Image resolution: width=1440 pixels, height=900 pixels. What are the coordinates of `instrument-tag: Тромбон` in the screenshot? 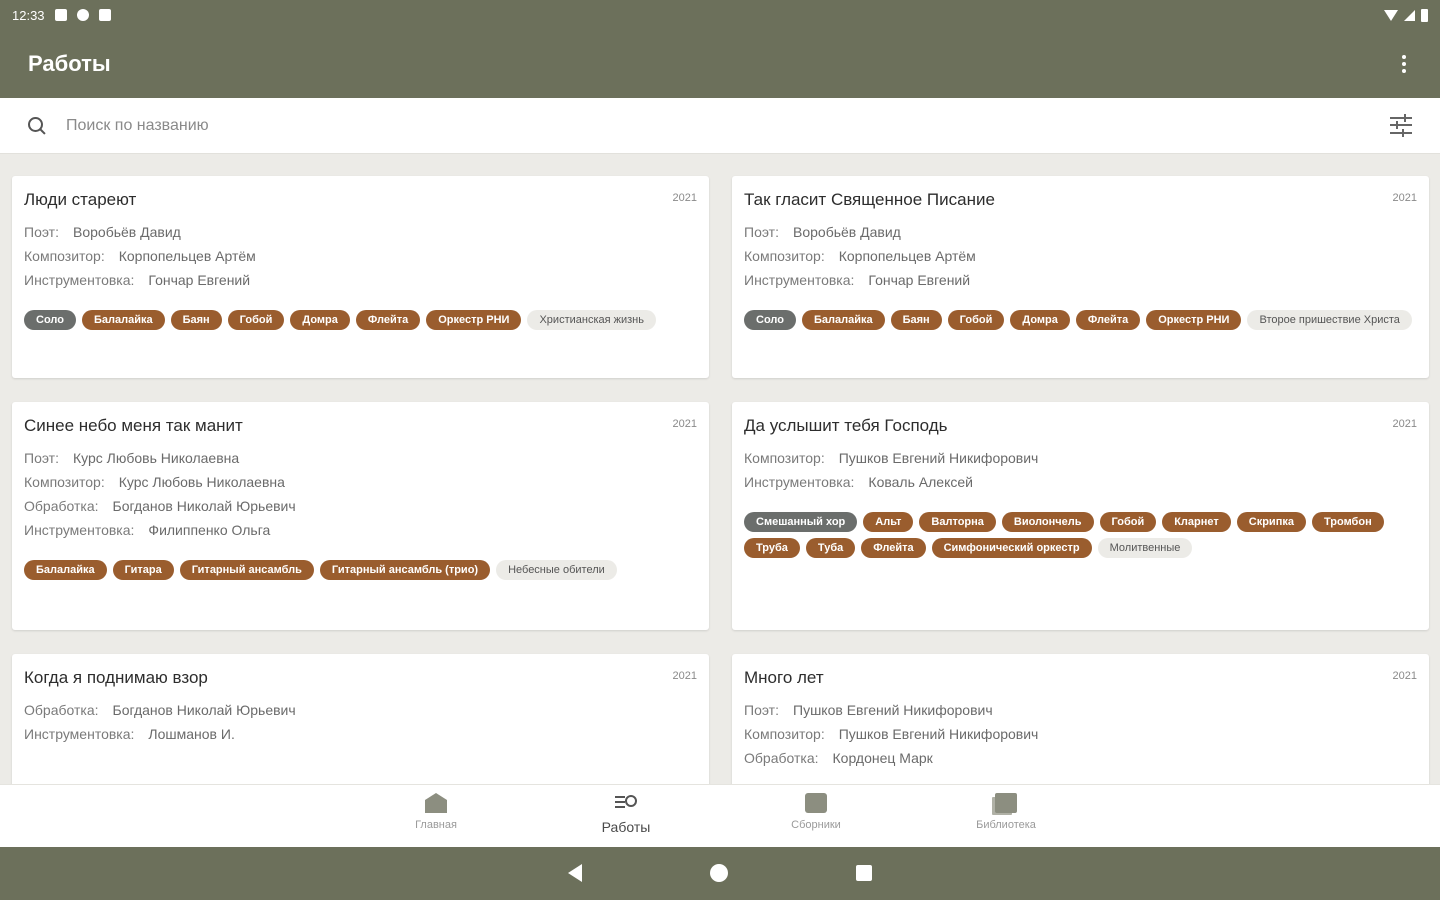 It's located at (1347, 522).